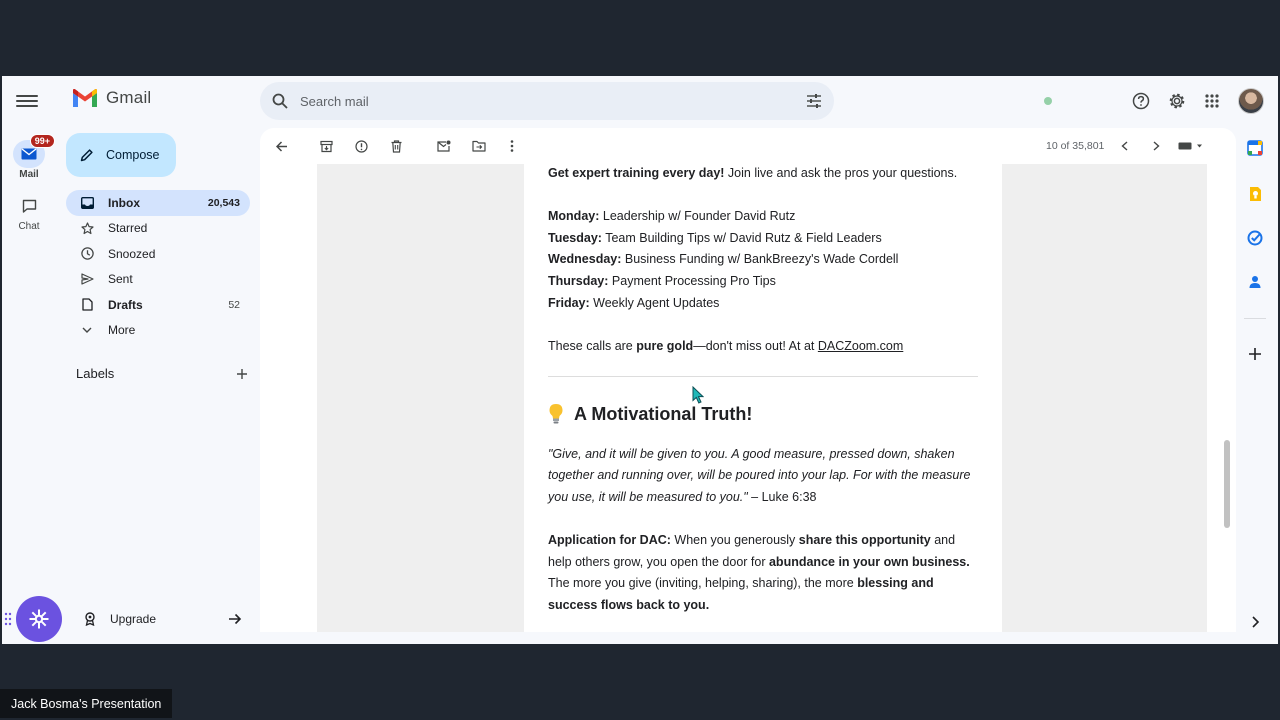 The image size is (1280, 720). I want to click on upgrade-label: Upgrade, so click(133, 619).